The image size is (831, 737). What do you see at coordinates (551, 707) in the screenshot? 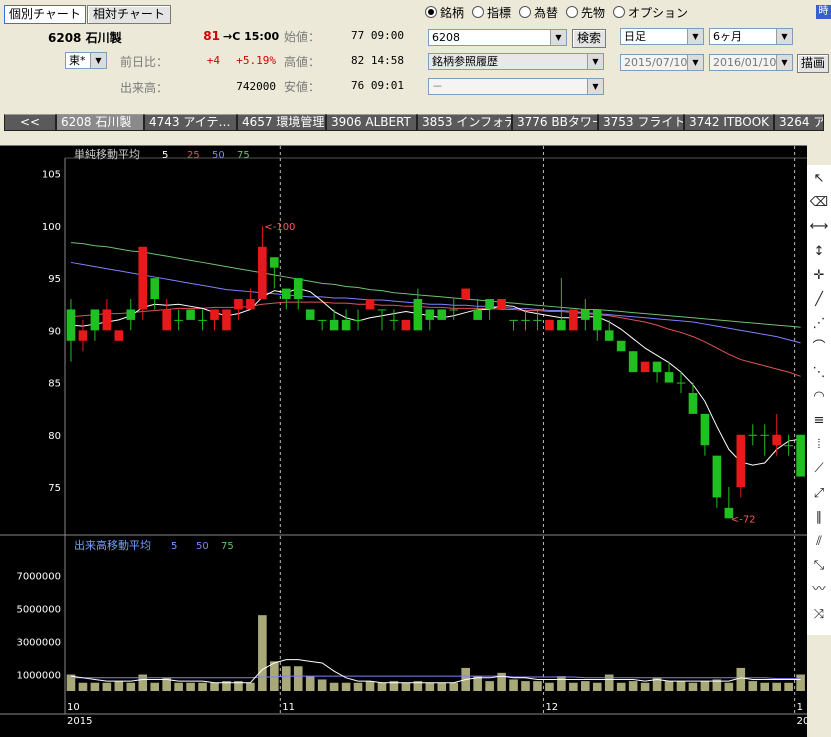
I see `x-tick-label: 12` at bounding box center [551, 707].